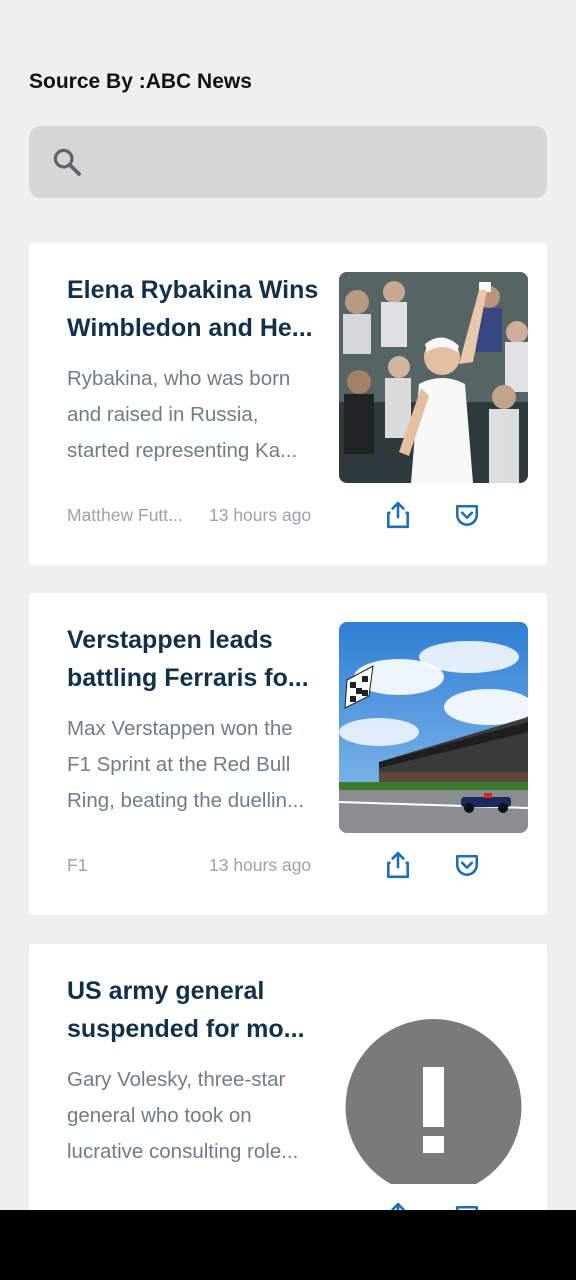 The width and height of the screenshot is (576, 1280). Describe the element at coordinates (288, 162) in the screenshot. I see `search-bar` at that location.